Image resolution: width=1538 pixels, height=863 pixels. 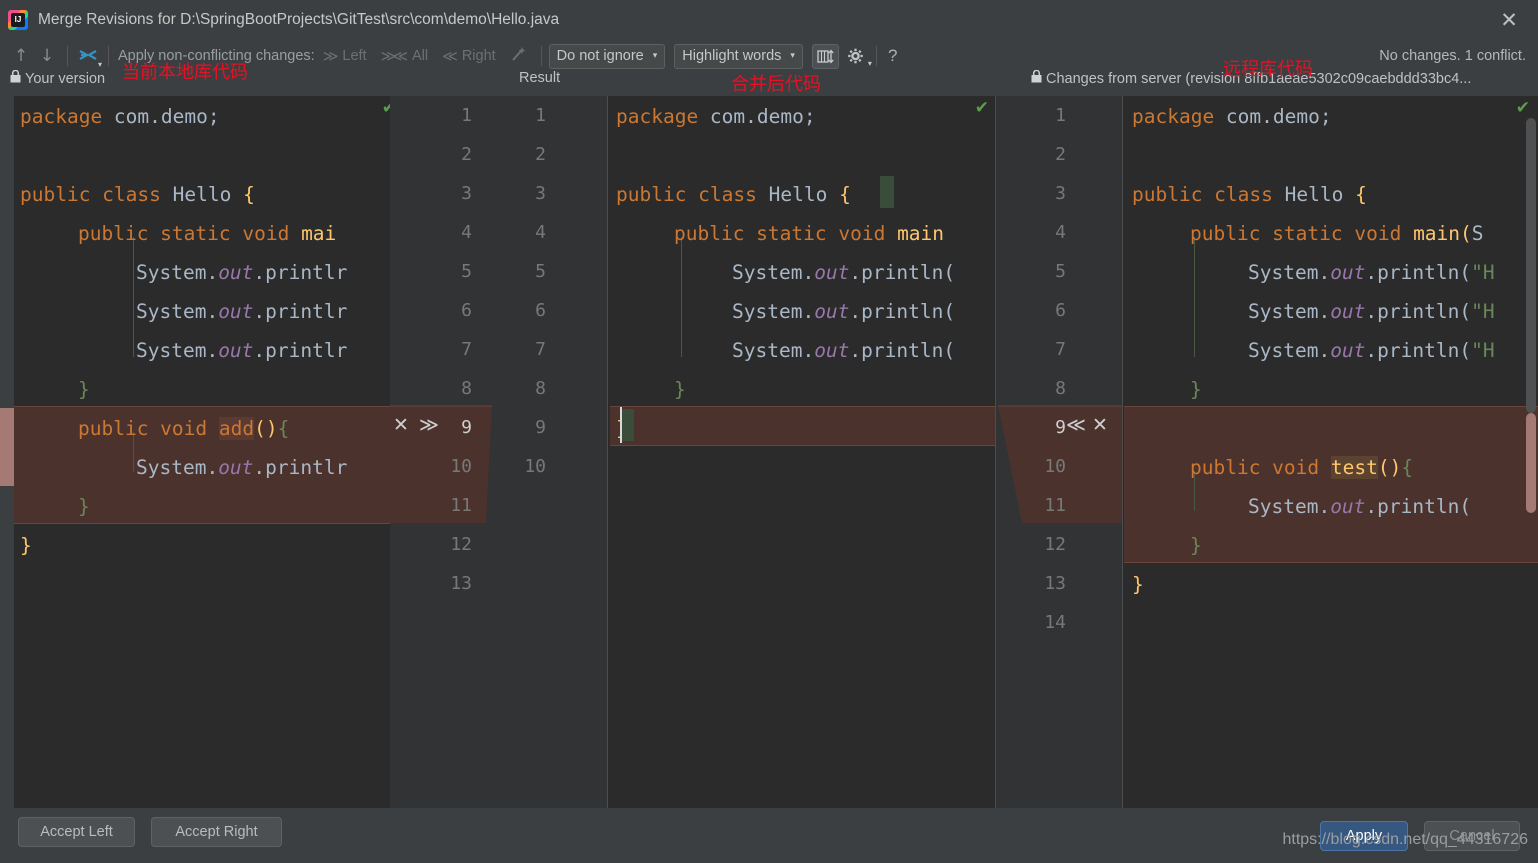 I want to click on apply-arrows-icon, so click(x=88, y=55).